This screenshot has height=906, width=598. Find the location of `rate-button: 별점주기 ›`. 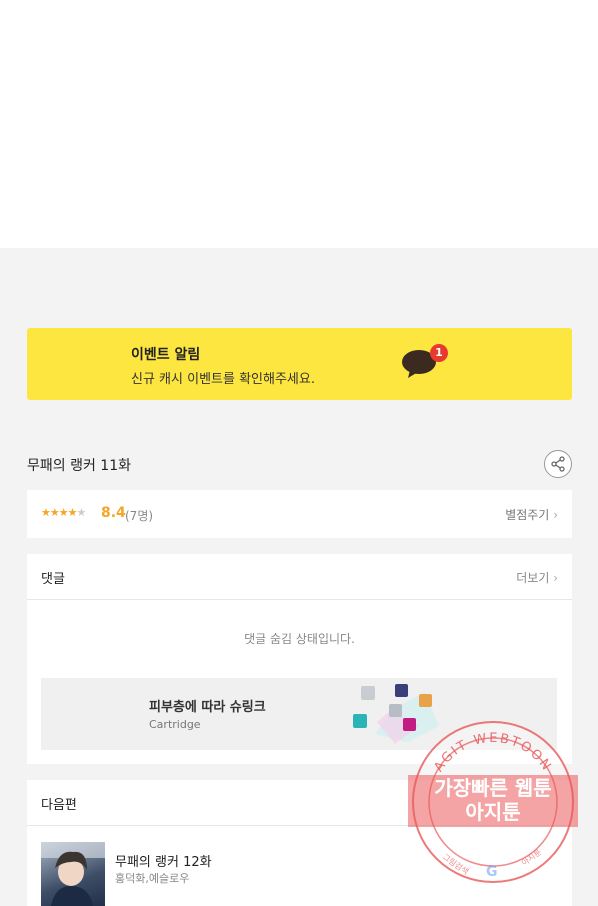

rate-button: 별점주기 › is located at coordinates (531, 514).